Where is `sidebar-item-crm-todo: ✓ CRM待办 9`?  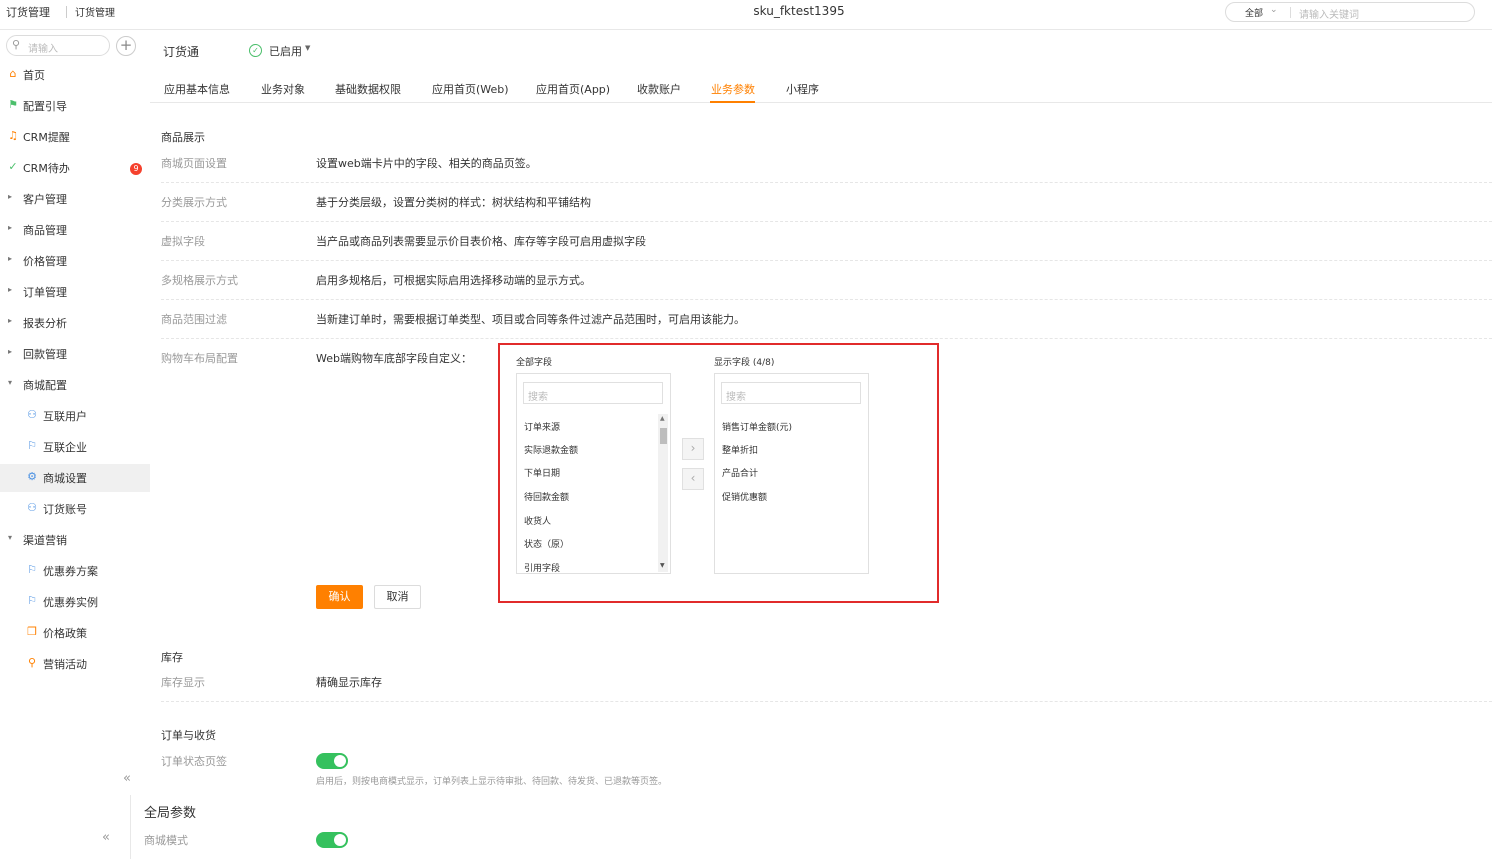
sidebar-item-crm-todo: ✓ CRM待办 9 is located at coordinates (75, 168).